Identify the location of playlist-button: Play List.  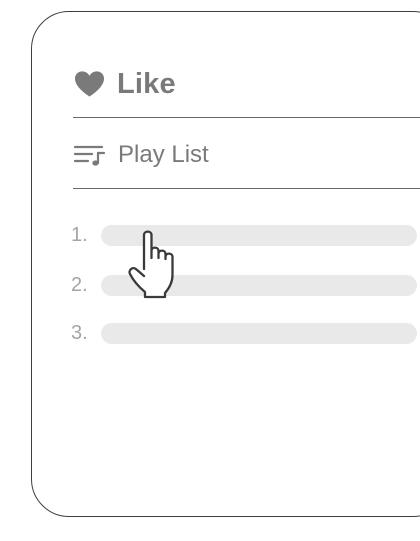
(141, 155).